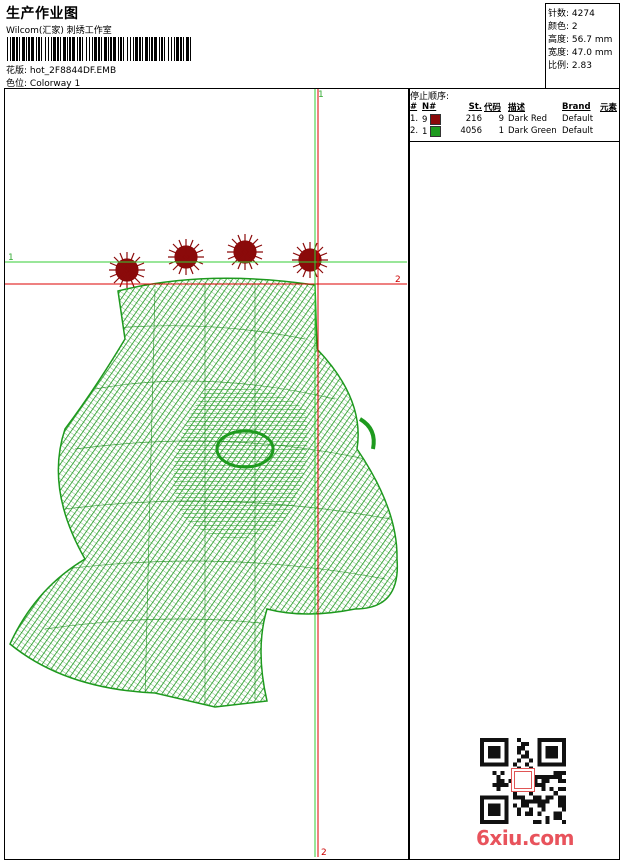 The height and width of the screenshot is (860, 620). What do you see at coordinates (99, 49) in the screenshot?
I see `barcode` at bounding box center [99, 49].